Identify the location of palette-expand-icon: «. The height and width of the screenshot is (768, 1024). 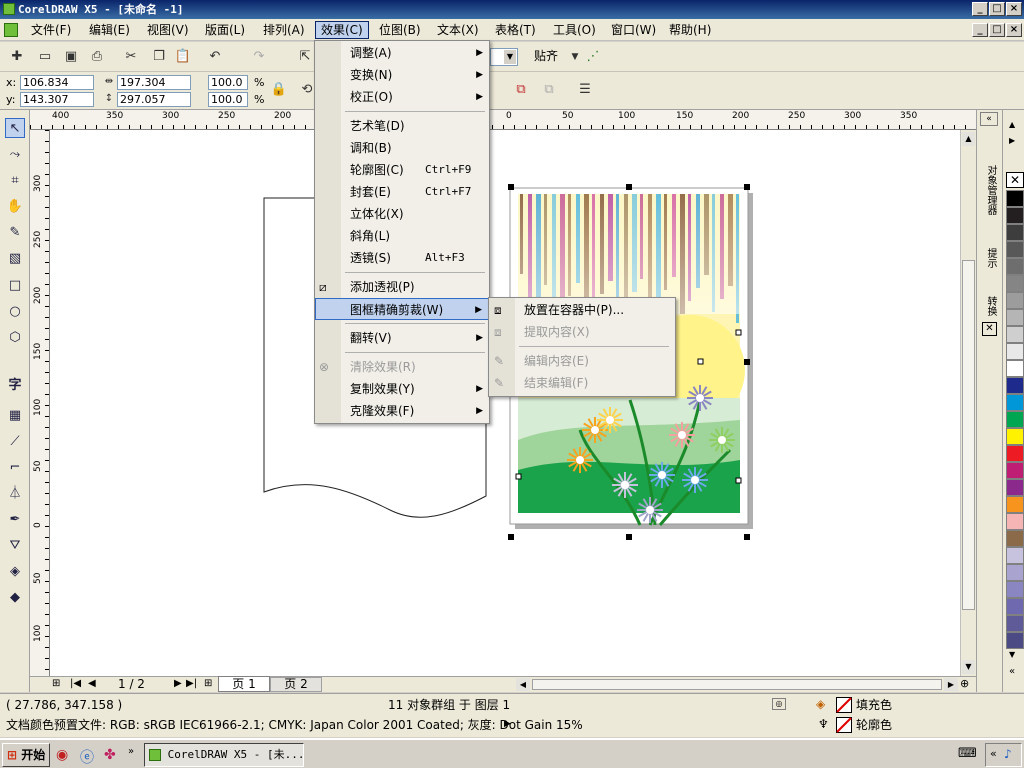
(1012, 671).